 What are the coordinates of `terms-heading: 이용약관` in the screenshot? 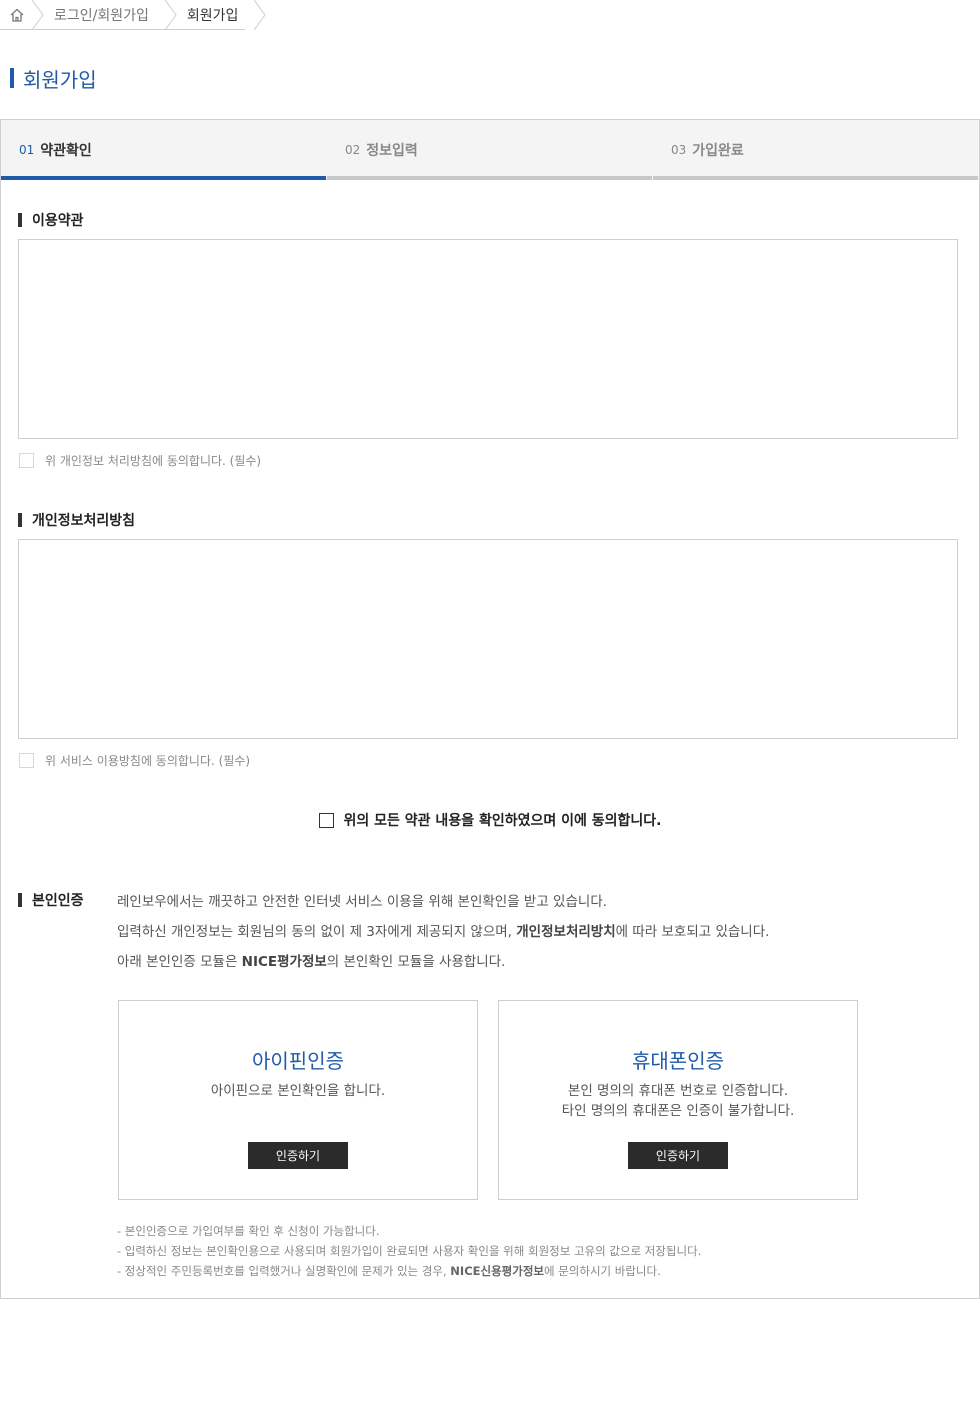 It's located at (51, 220).